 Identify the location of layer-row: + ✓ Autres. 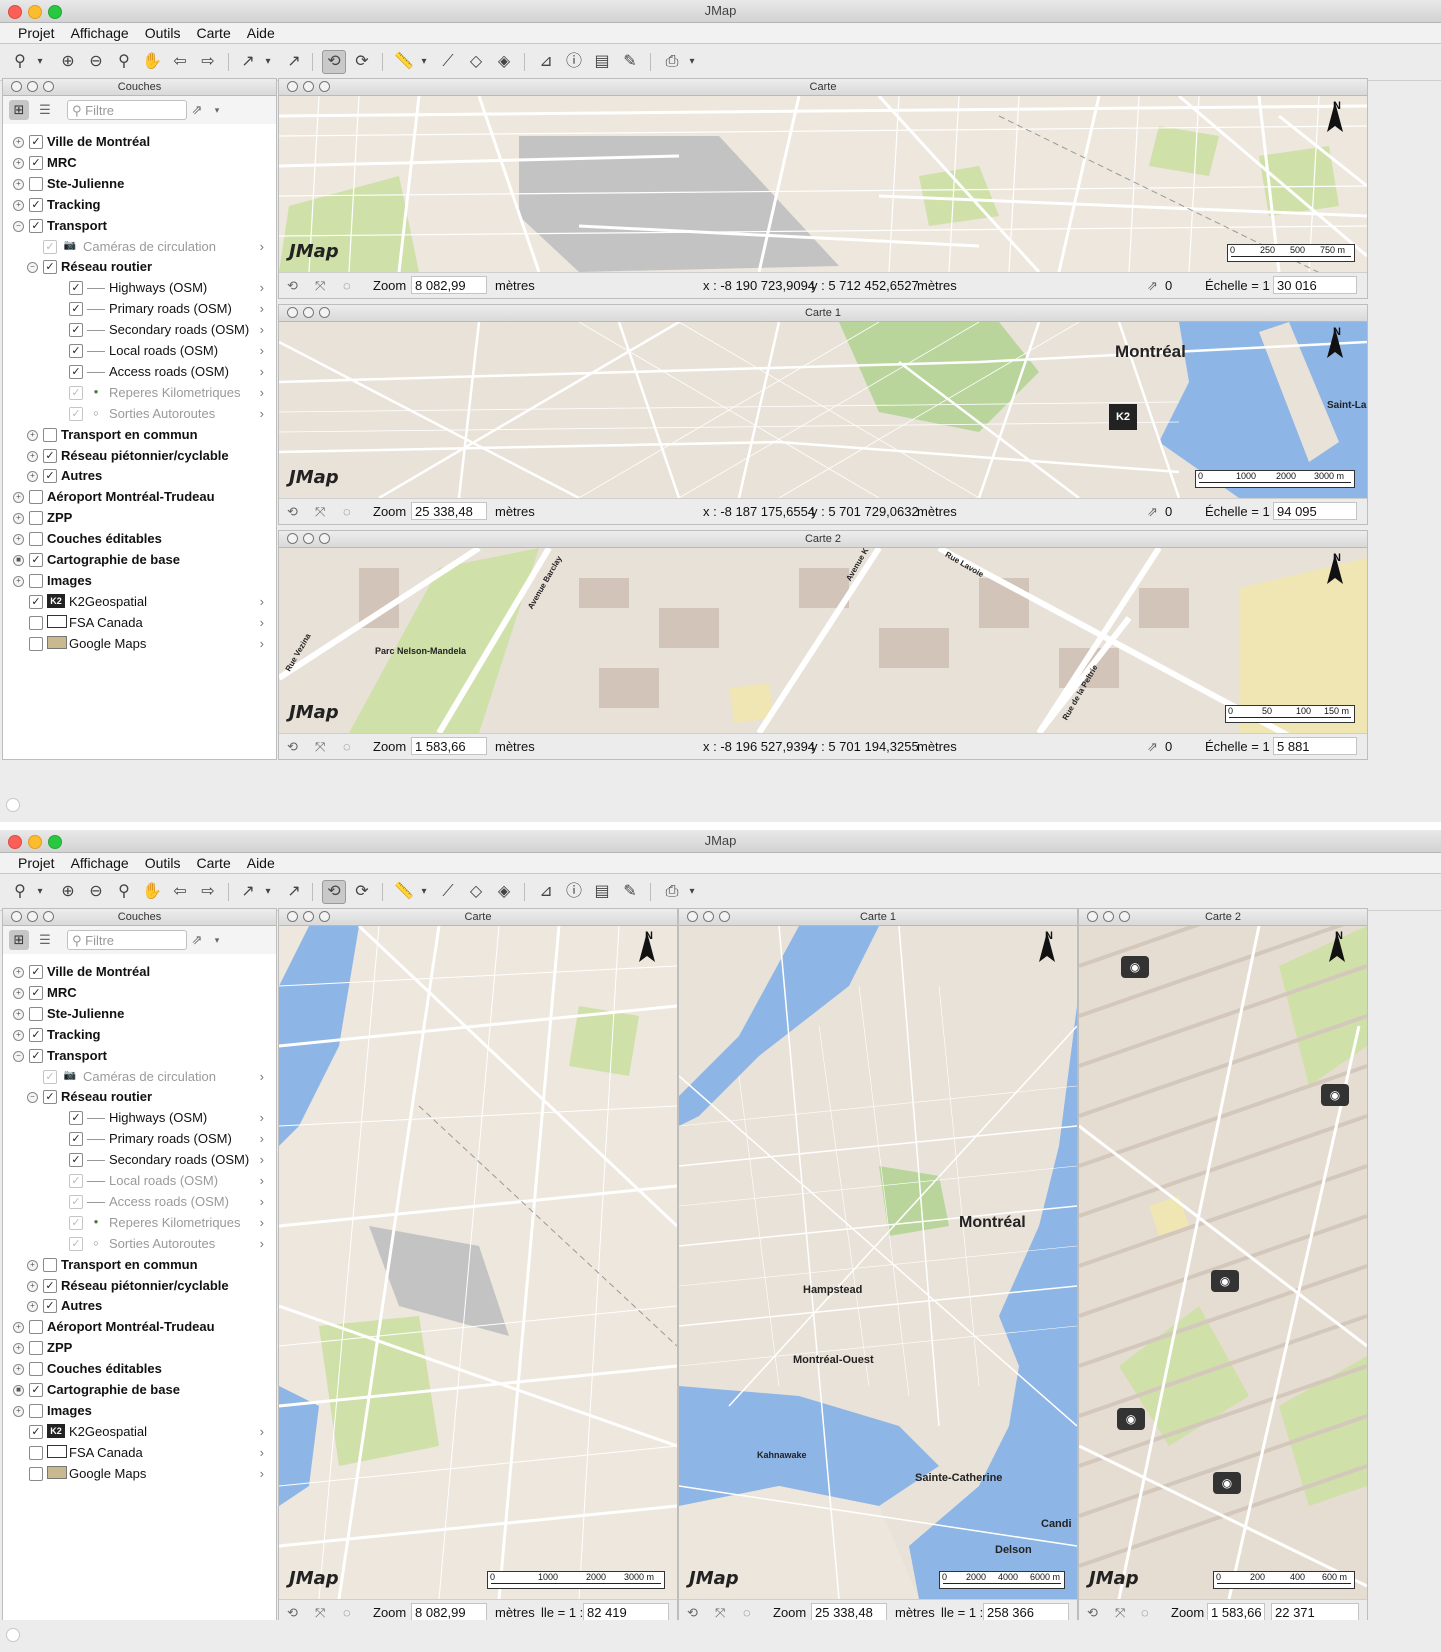
(139, 1305).